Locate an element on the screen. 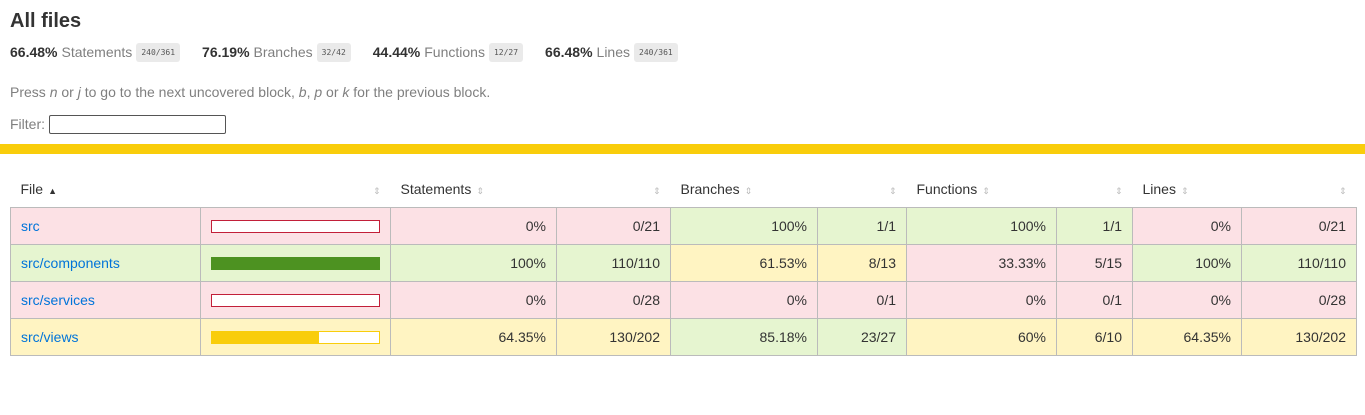 The image size is (1365, 415). sort-asc-icon: ▲ is located at coordinates (52, 191).